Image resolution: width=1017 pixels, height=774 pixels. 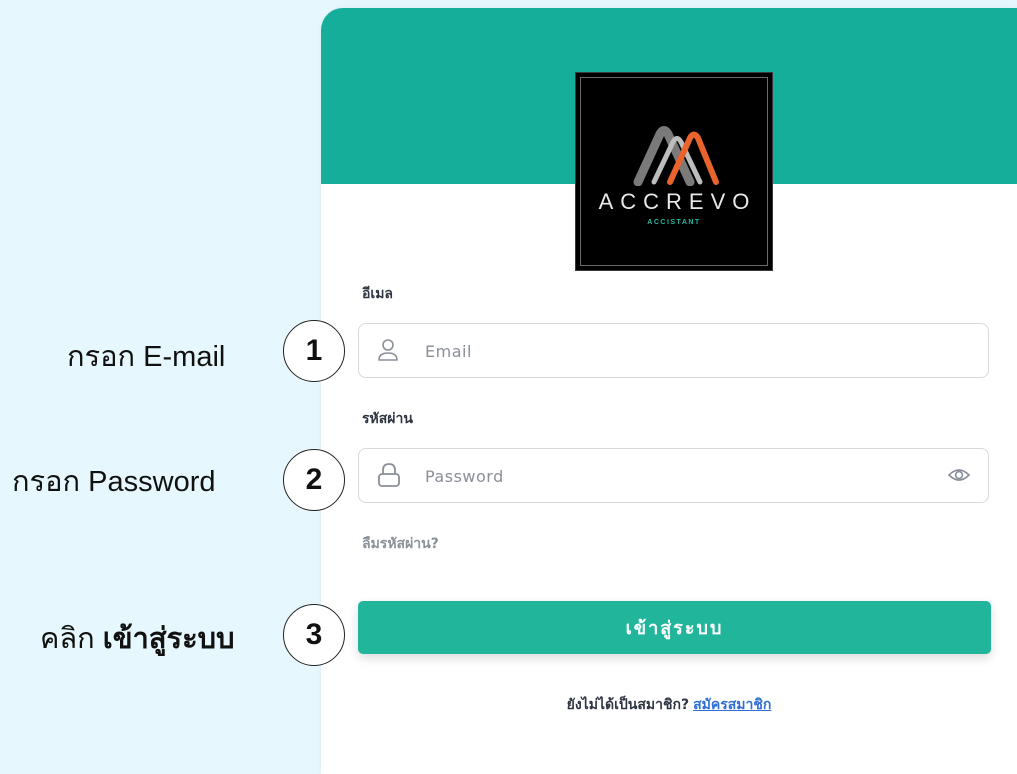 I want to click on step-badge-2: 2, so click(x=314, y=480).